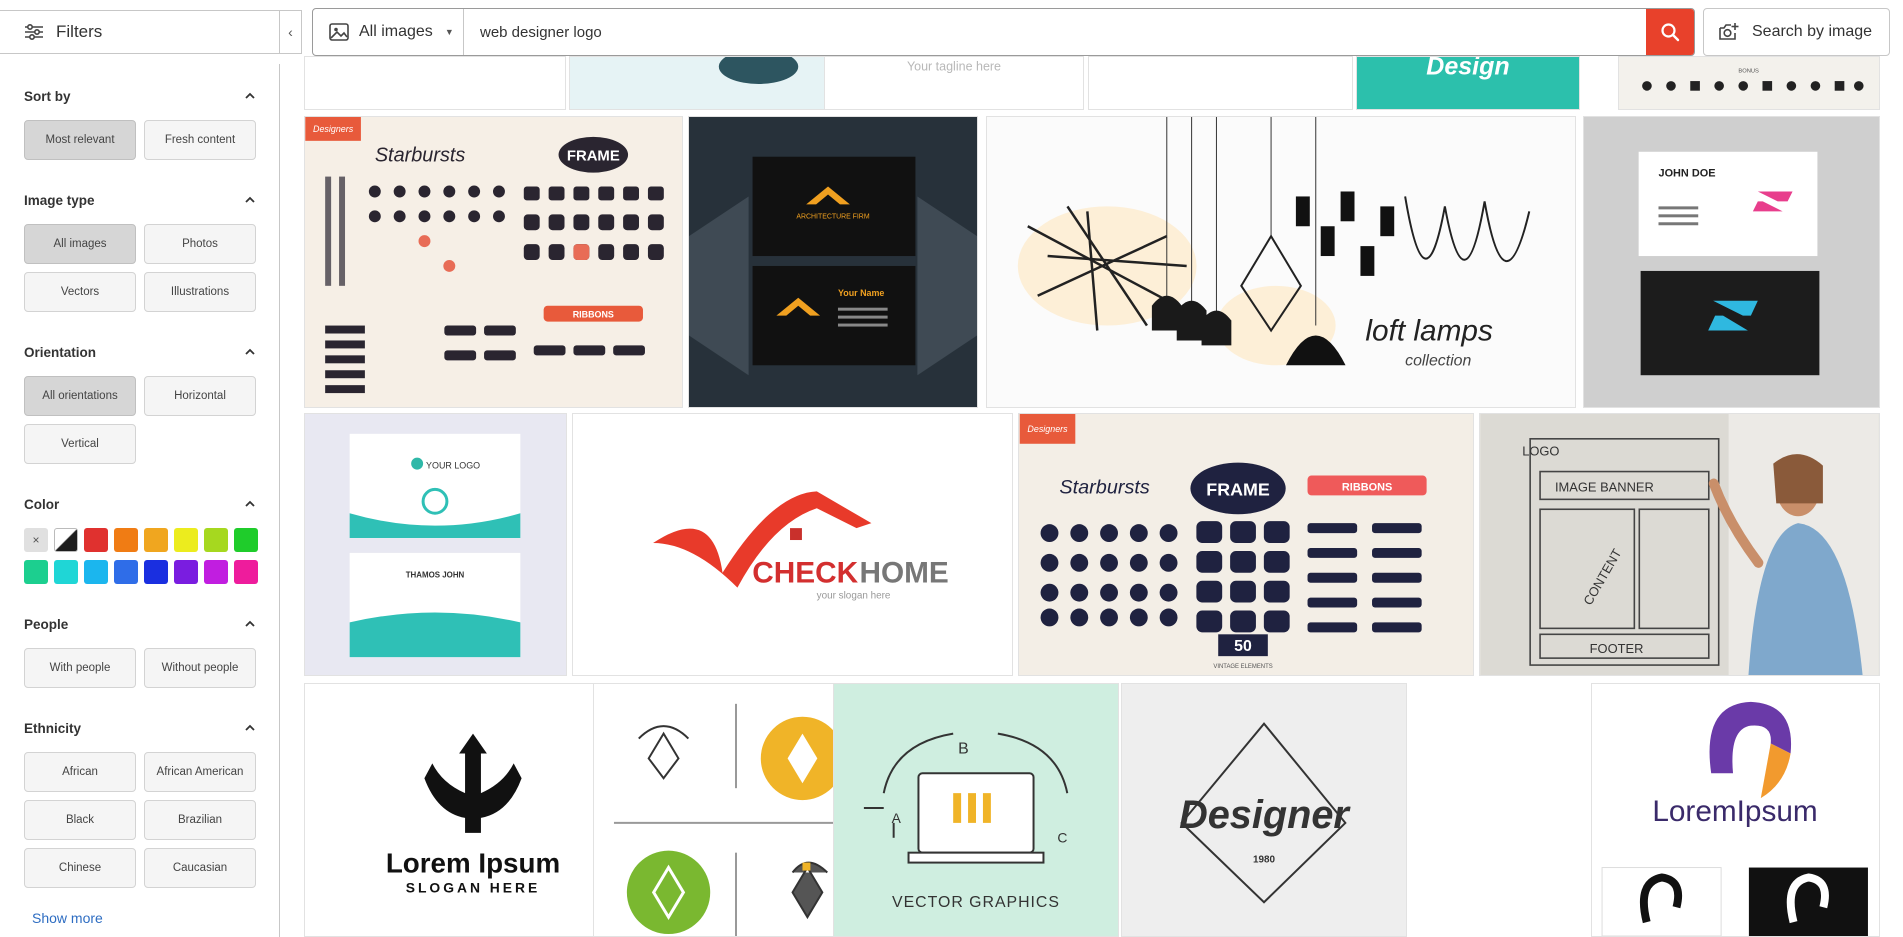 The height and width of the screenshot is (937, 1903). I want to click on tile-designers-badge: Designers, so click(333, 129).